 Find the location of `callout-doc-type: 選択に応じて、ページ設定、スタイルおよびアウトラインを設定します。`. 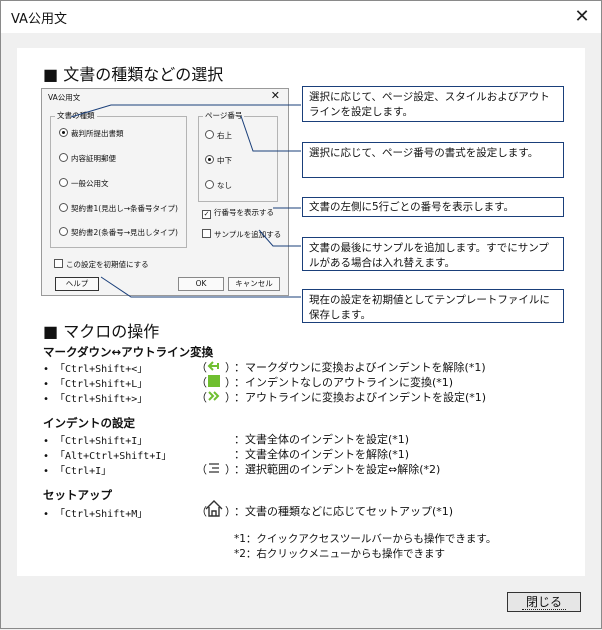

callout-doc-type: 選択に応じて、ページ設定、スタイルおよびアウトラインを設定します。 is located at coordinates (433, 104).